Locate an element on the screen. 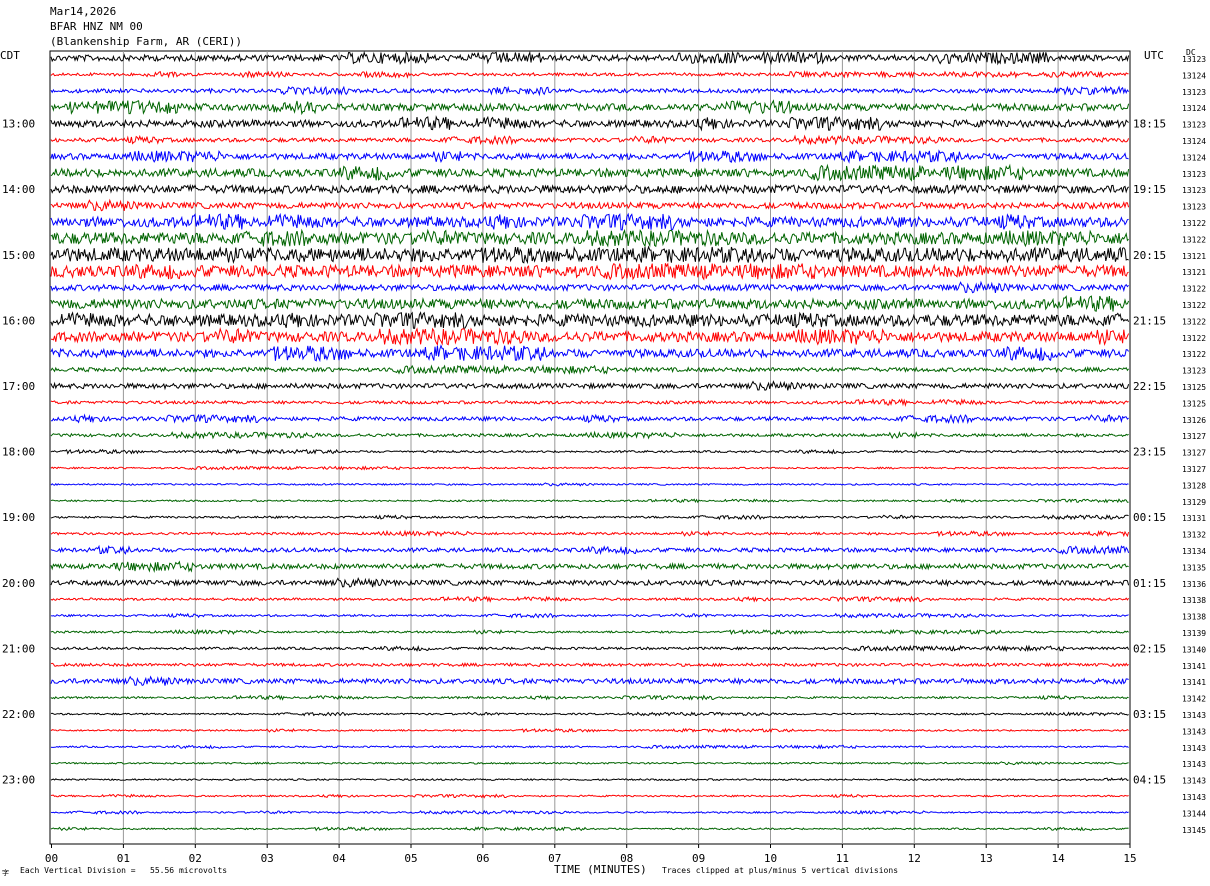 This screenshot has width=1210, height=886. x-tick-label: 00 is located at coordinates (51, 858).